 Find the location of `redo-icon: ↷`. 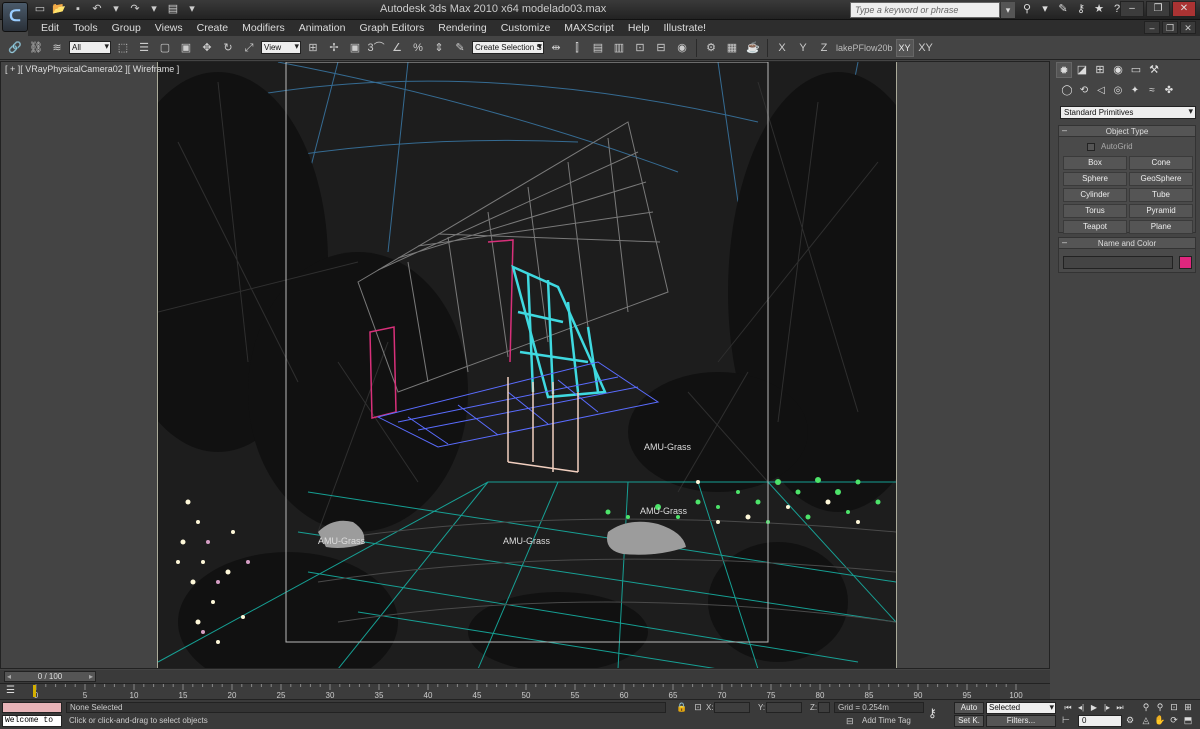

redo-icon: ↷ is located at coordinates (135, 9).